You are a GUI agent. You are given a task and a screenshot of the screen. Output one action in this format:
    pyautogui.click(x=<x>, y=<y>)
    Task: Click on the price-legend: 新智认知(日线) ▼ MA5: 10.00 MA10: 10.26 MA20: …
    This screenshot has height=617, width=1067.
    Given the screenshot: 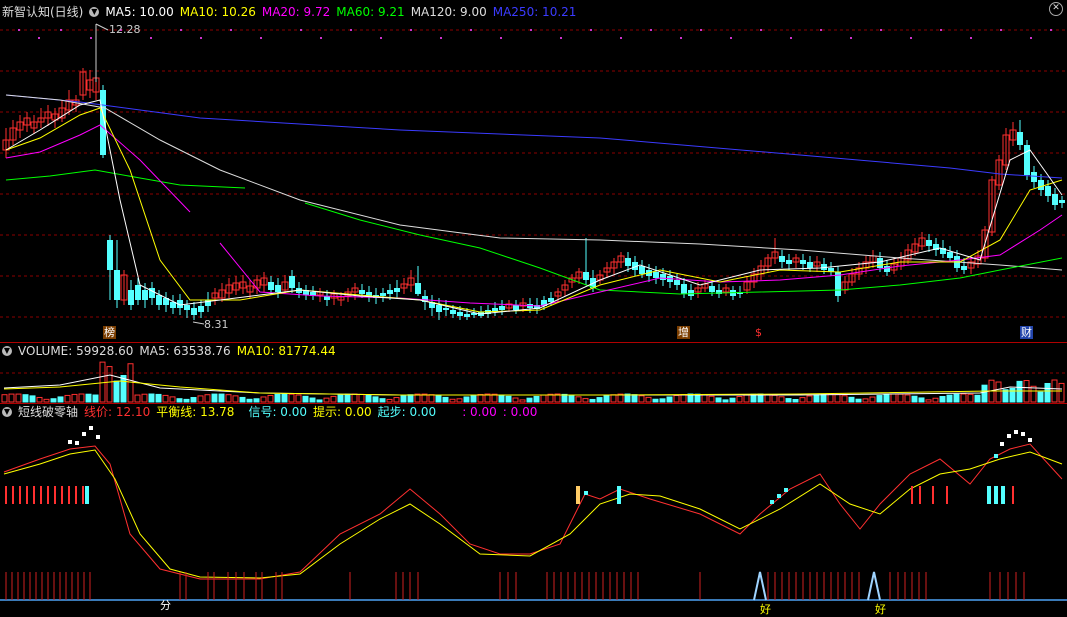 What is the action you would take?
    pyautogui.click(x=288, y=12)
    